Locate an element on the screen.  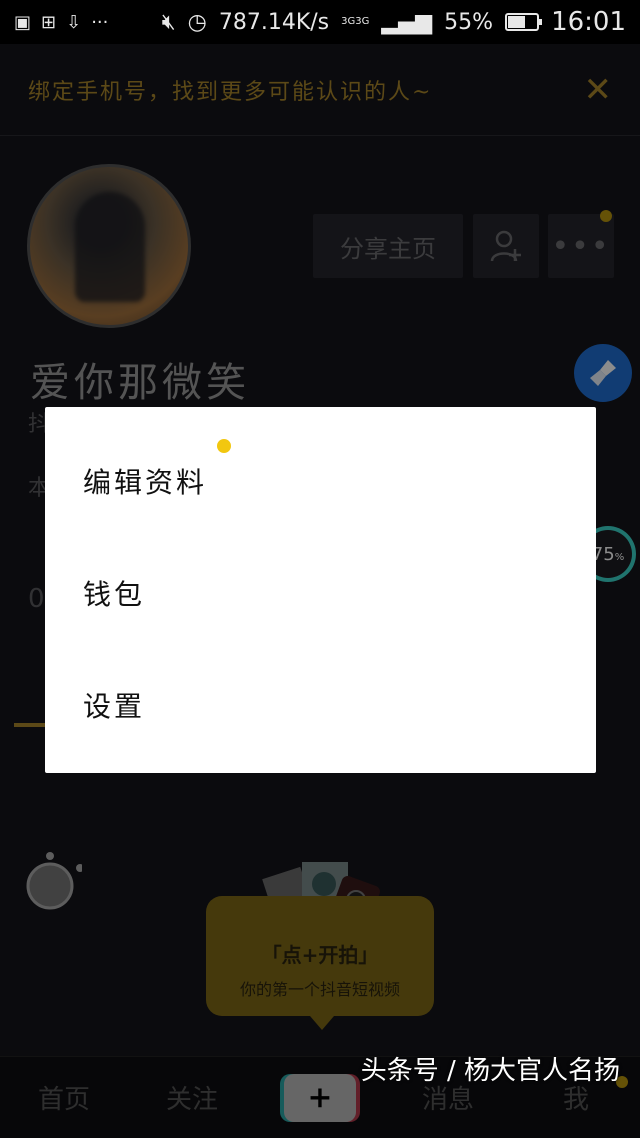
more-notifications-icon: ··· is located at coordinates (100, 22).